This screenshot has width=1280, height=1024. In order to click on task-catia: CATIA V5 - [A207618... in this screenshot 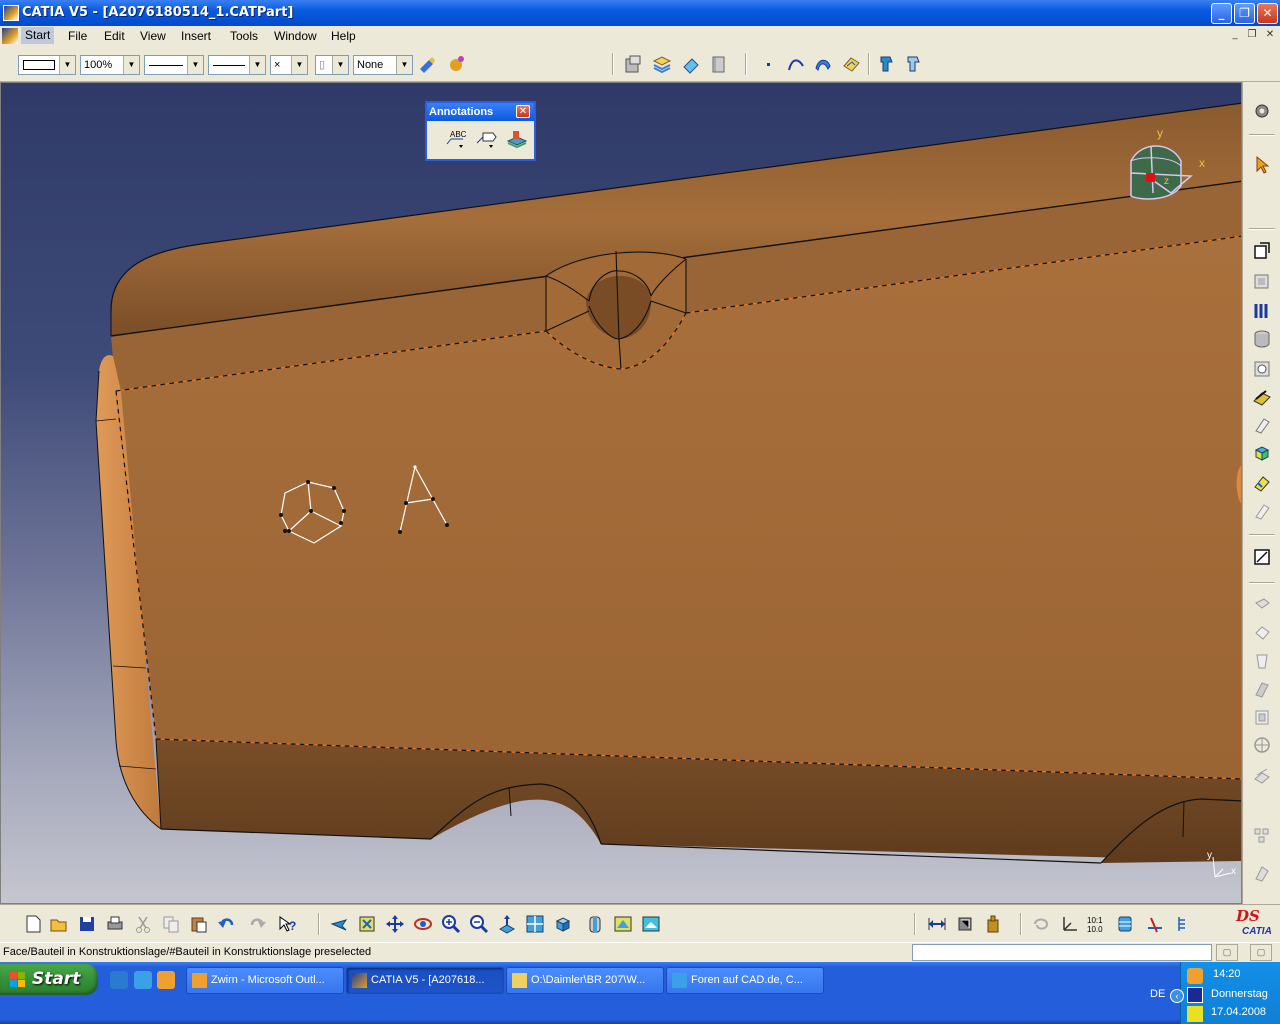, I will do `click(425, 980)`.